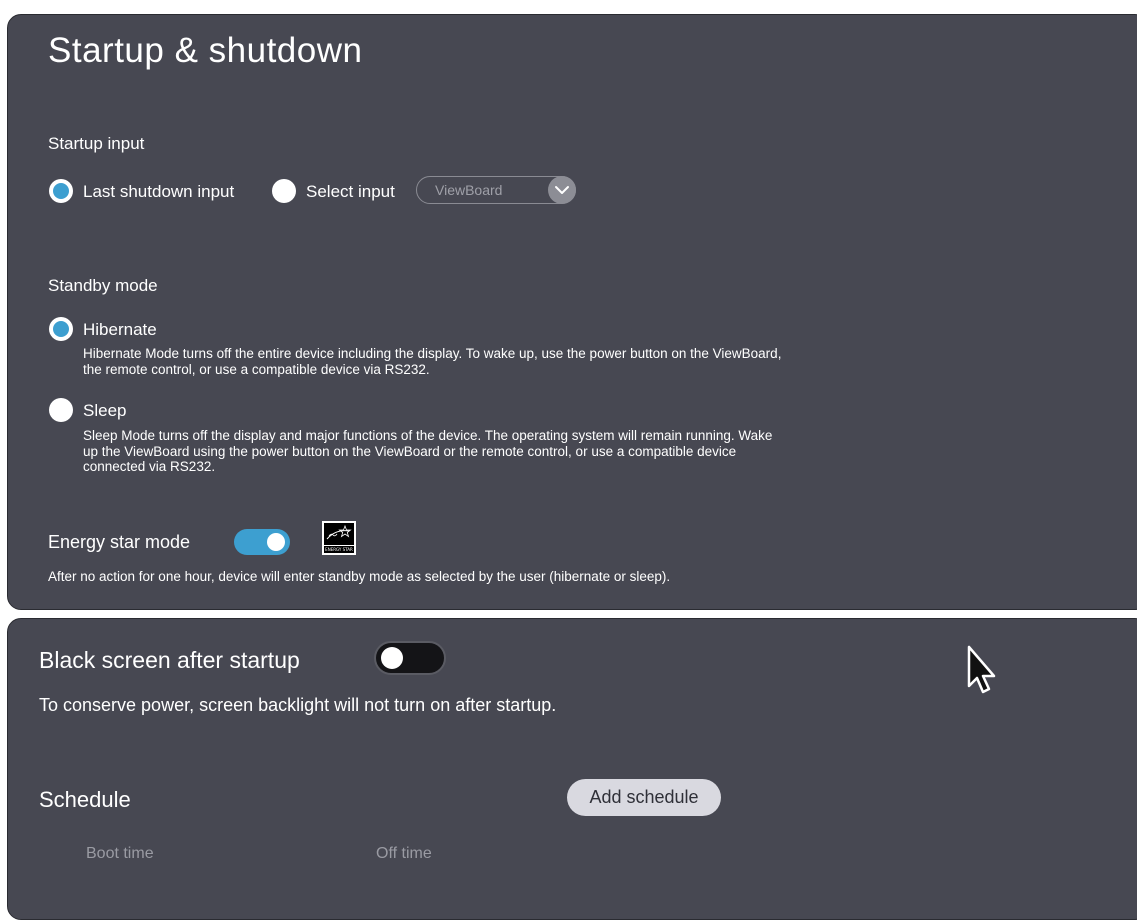 The width and height of the screenshot is (1137, 920). What do you see at coordinates (120, 330) in the screenshot?
I see `hibernate-label: Hibernate` at bounding box center [120, 330].